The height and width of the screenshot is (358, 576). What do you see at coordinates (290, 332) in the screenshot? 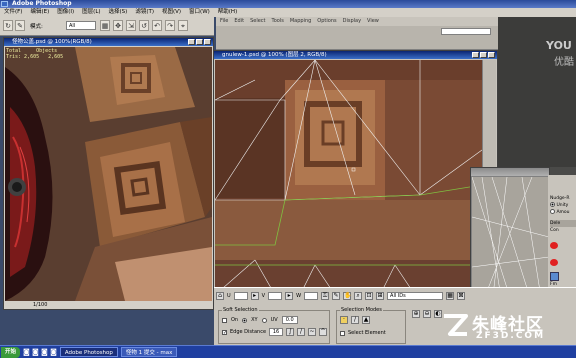
I see `falloff-curve-icon: ∫` at bounding box center [290, 332].